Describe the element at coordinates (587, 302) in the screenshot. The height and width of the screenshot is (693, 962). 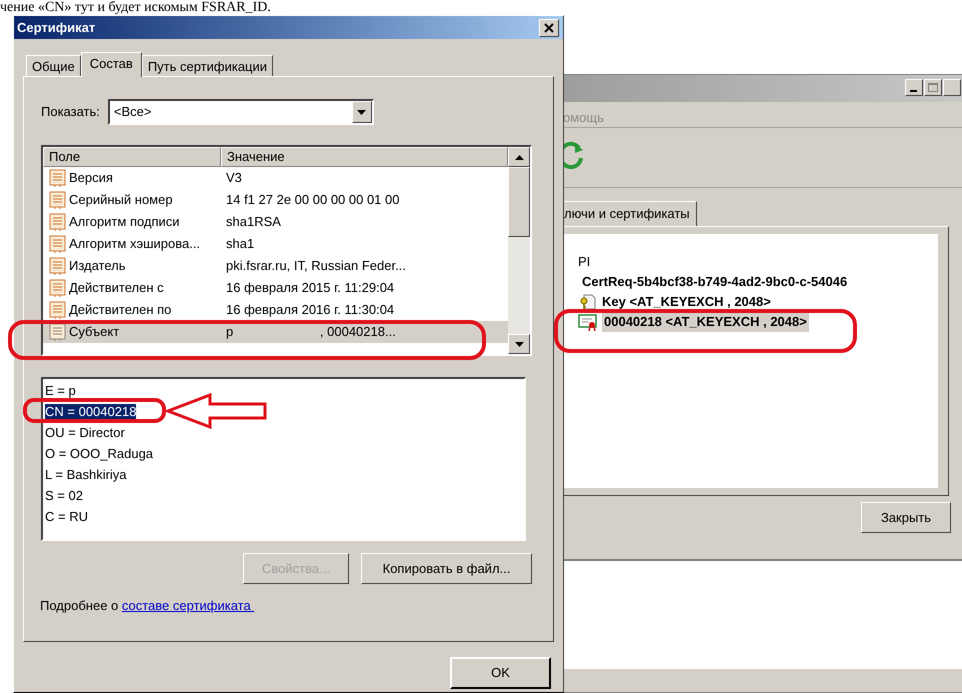
I see `key-icon` at that location.